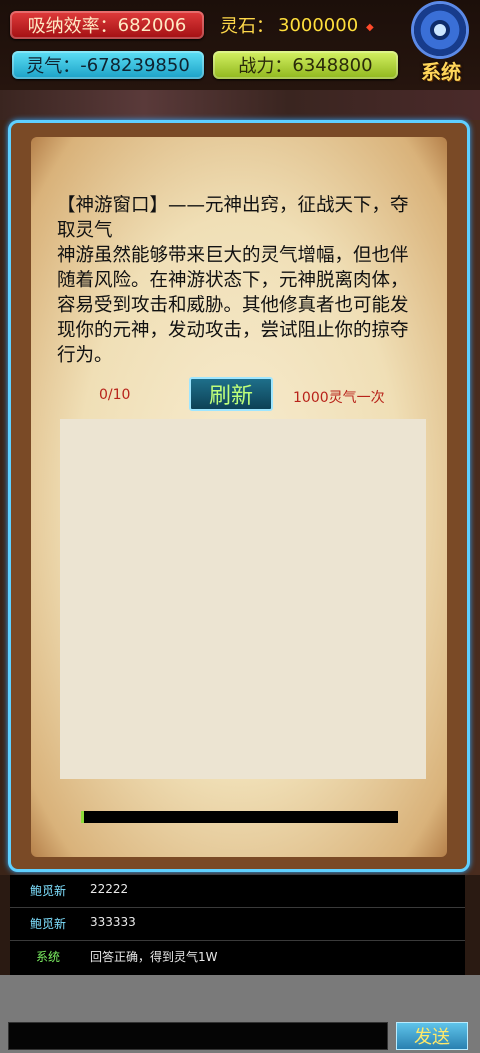 The height and width of the screenshot is (1053, 480). What do you see at coordinates (154, 957) in the screenshot?
I see `chat-text: 回答正确，得到灵气1W` at bounding box center [154, 957].